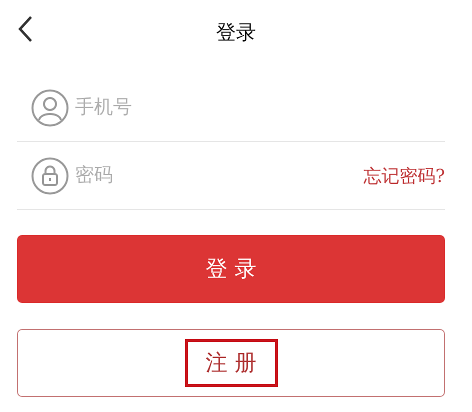  Describe the element at coordinates (216, 175) in the screenshot. I see `password-field: 密码` at that location.